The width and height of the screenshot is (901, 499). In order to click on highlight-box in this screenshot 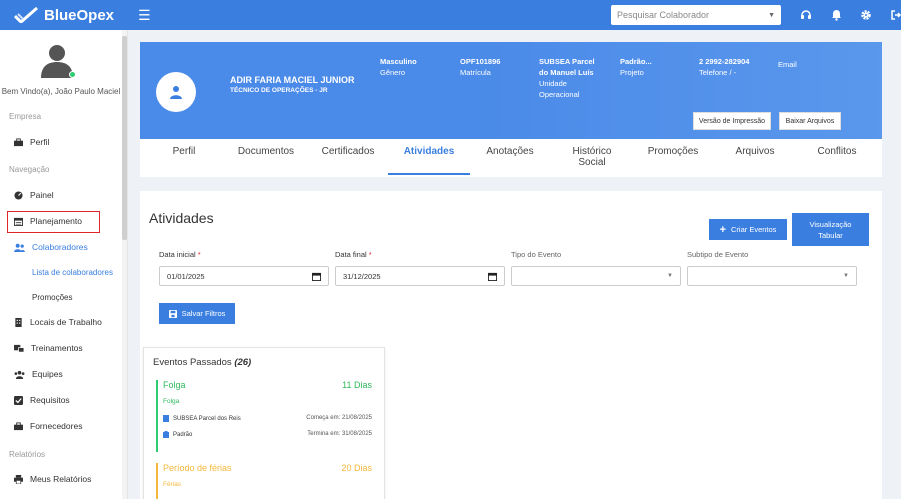, I will do `click(53, 222)`.